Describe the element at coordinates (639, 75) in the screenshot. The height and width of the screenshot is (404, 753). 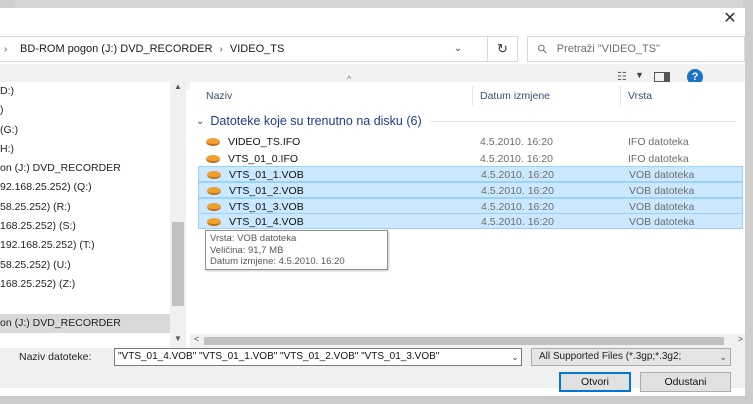
I see `chevron-down-icon: ▼` at that location.